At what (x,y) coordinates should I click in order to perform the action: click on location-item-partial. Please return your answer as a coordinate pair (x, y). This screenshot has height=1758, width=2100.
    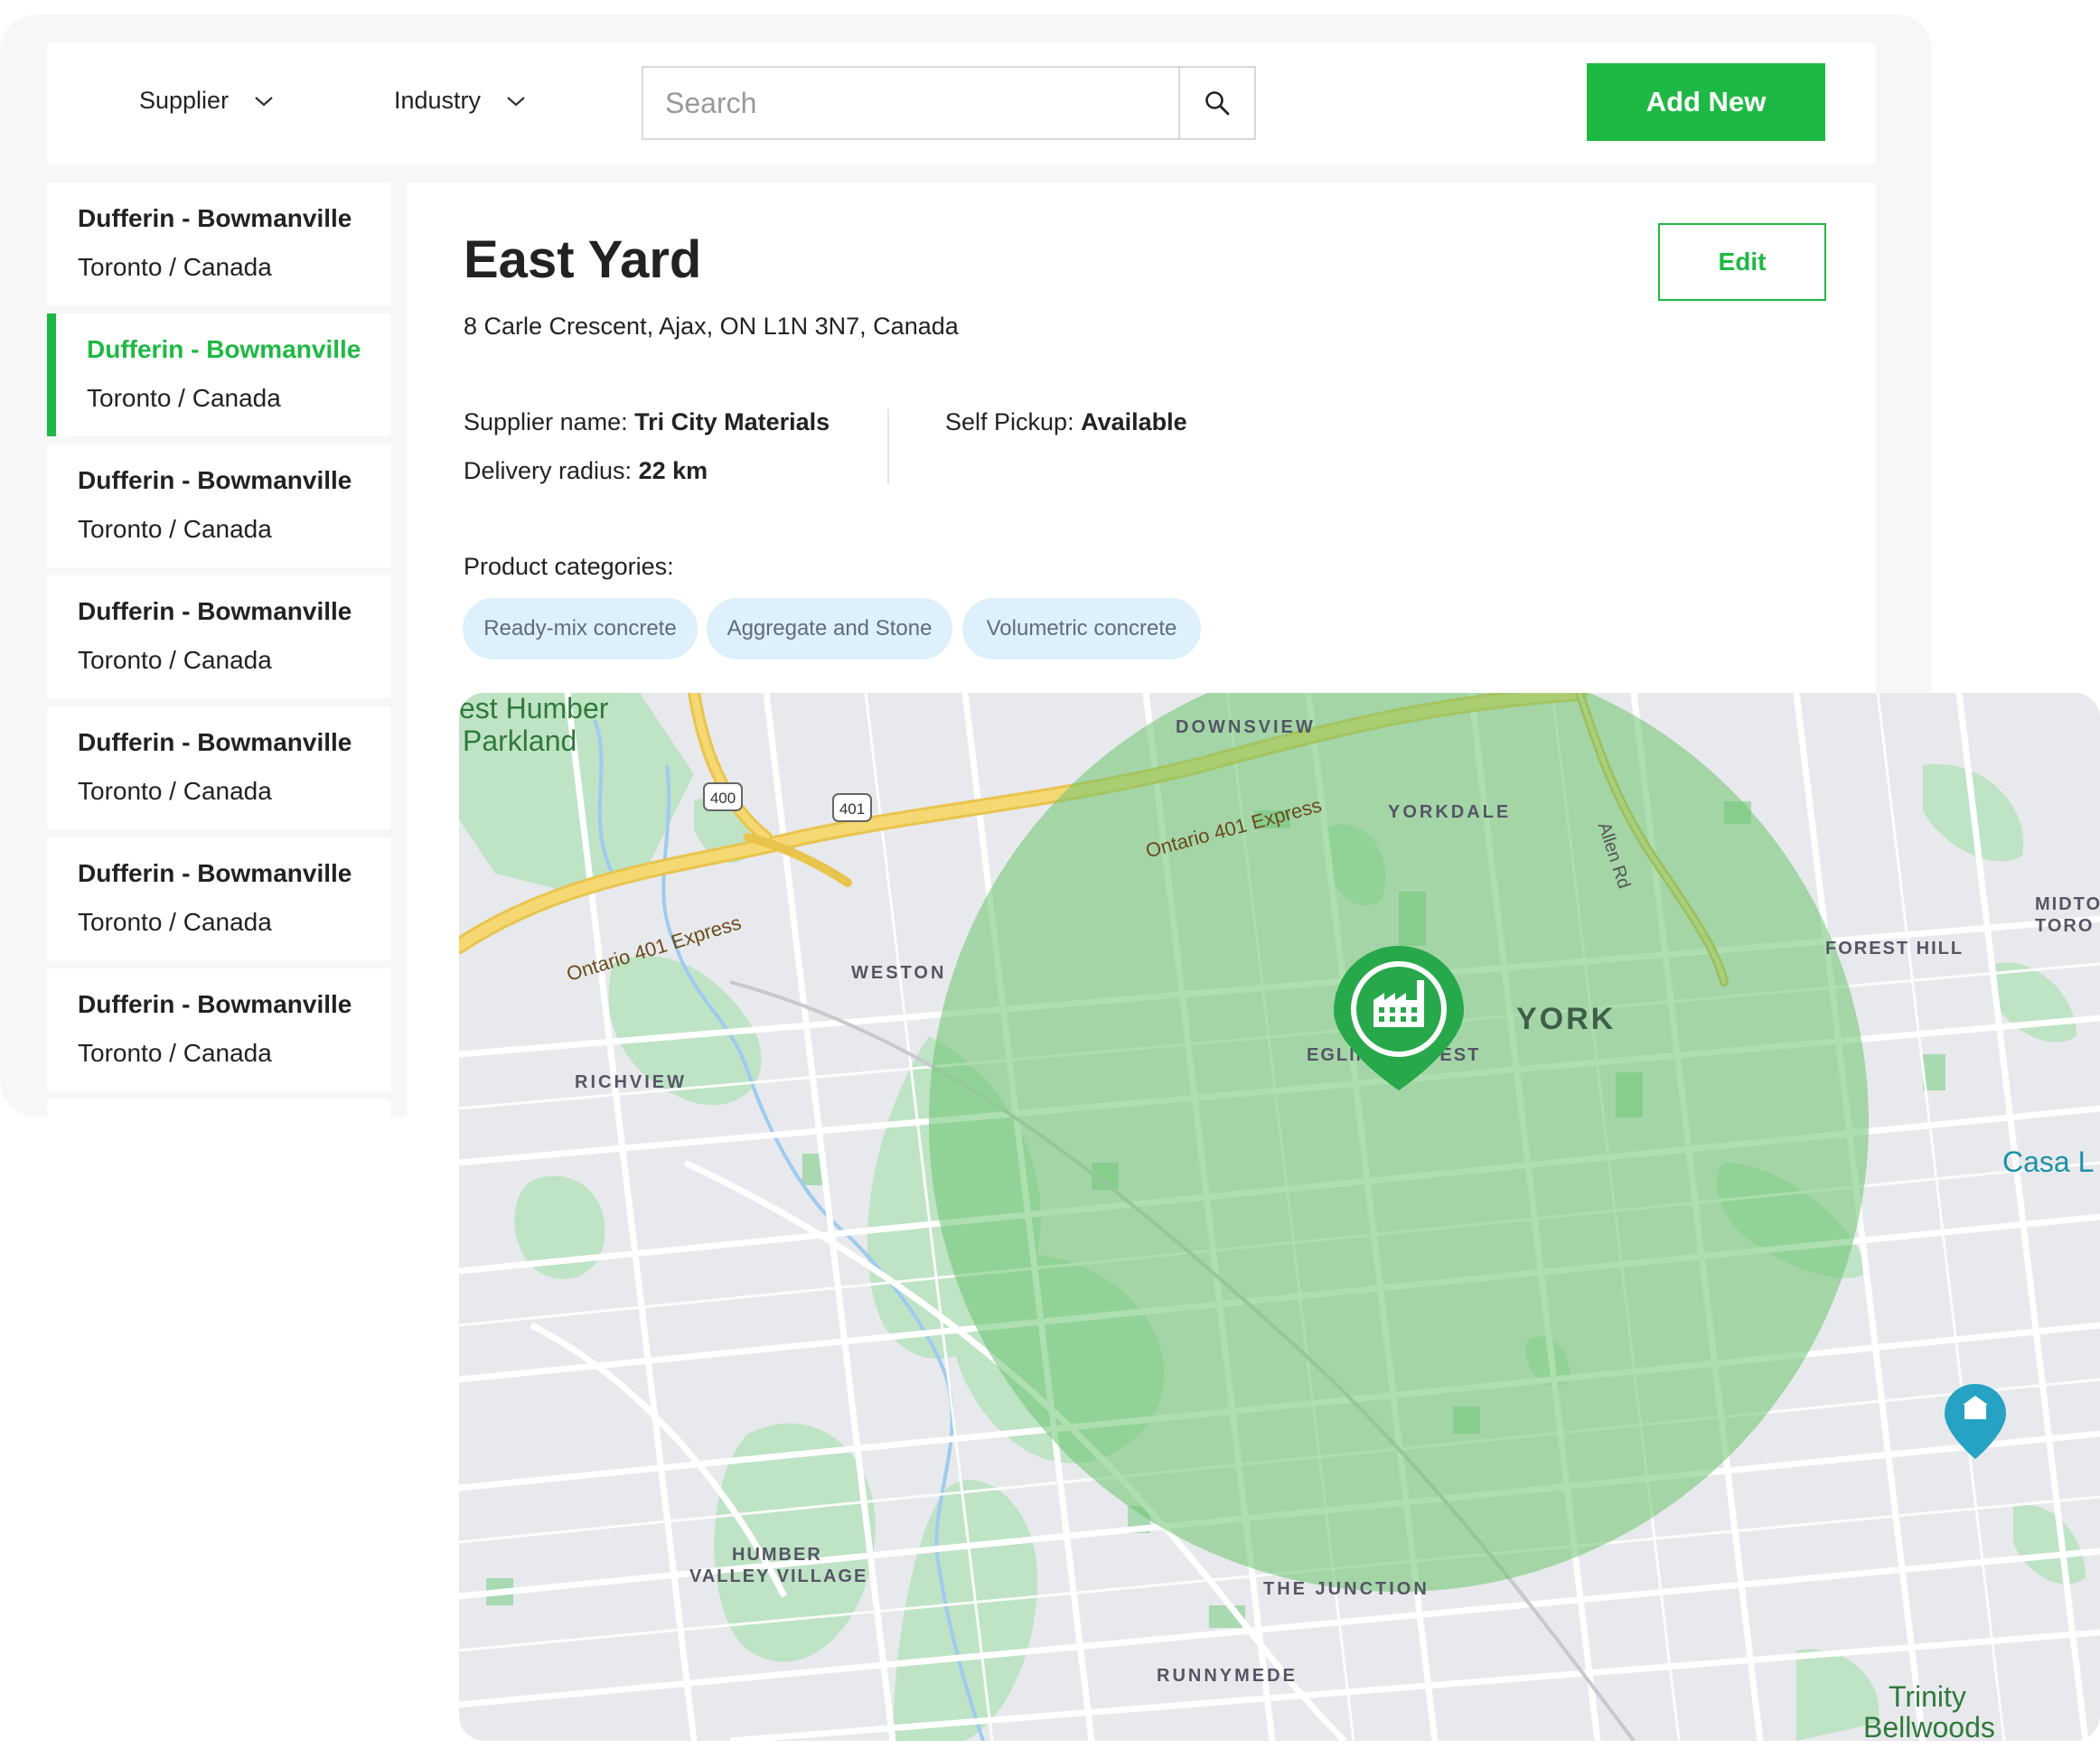
    Looking at the image, I should click on (218, 1108).